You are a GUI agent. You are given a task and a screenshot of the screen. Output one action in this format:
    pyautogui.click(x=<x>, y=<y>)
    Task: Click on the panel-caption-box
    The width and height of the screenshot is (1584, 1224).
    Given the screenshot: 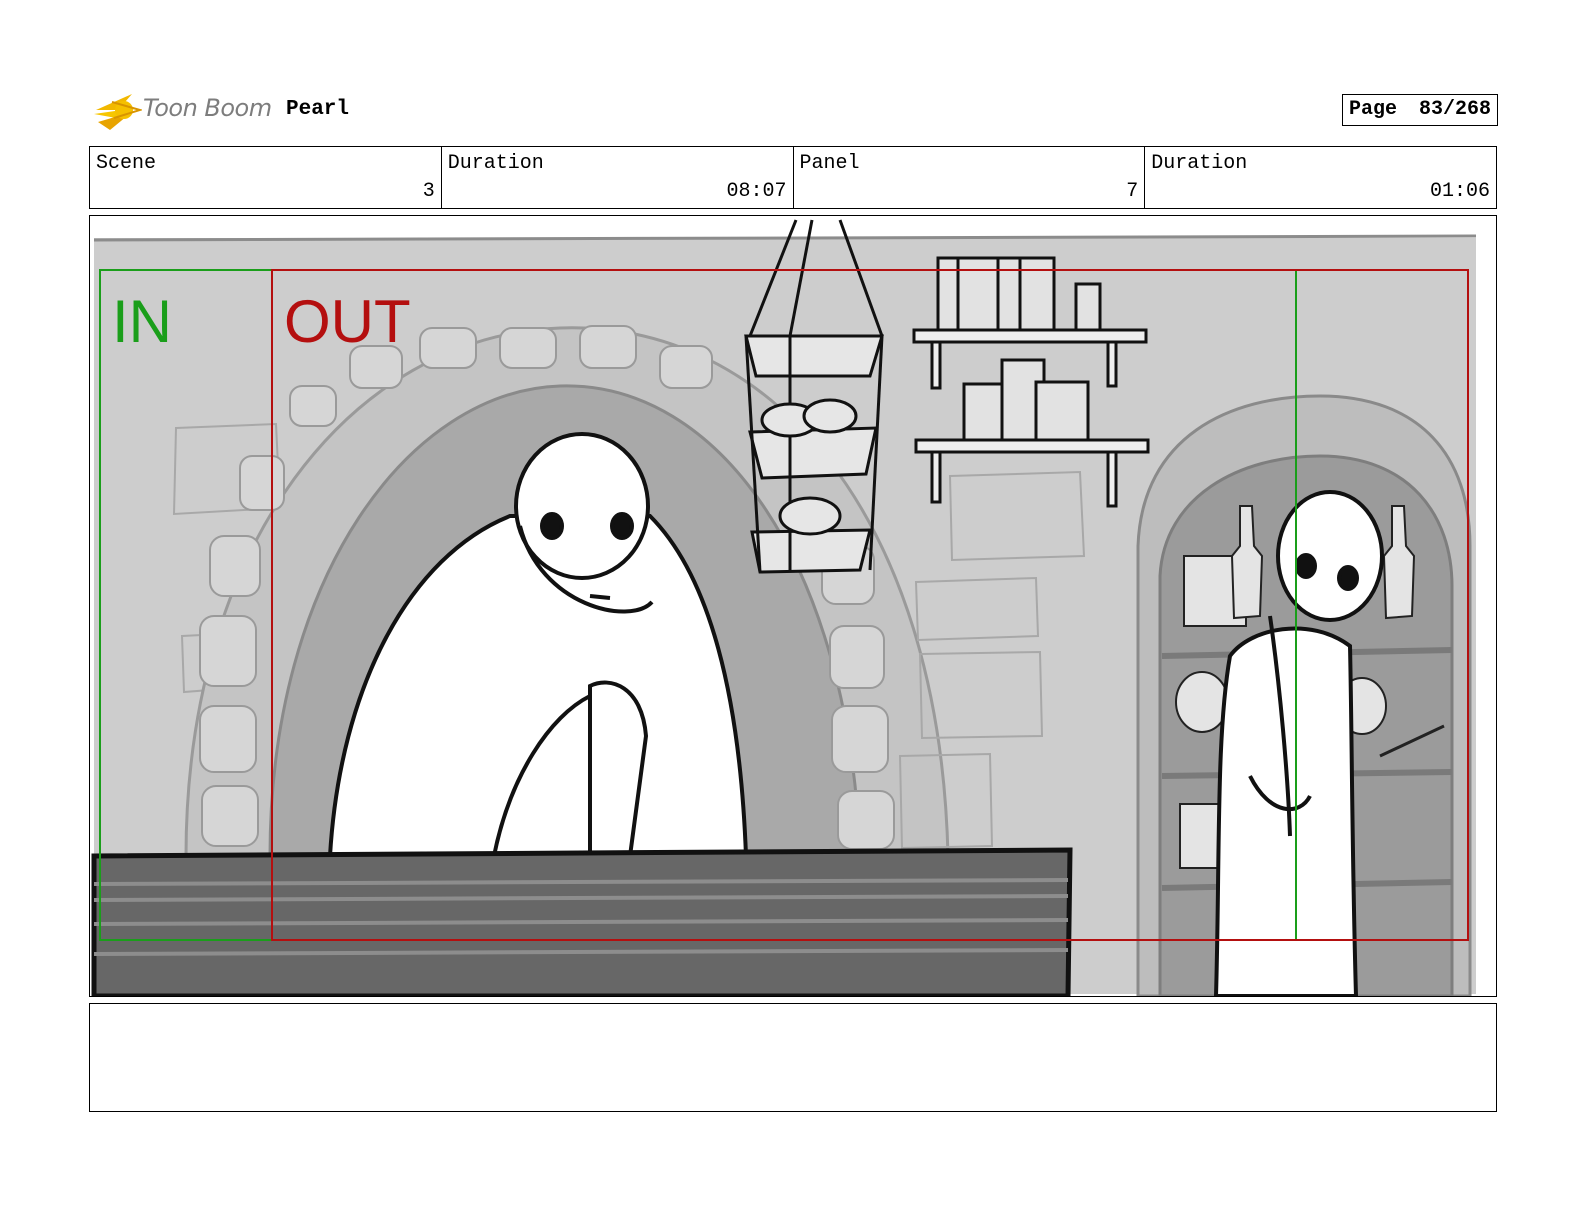 What is the action you would take?
    pyautogui.click(x=793, y=1057)
    